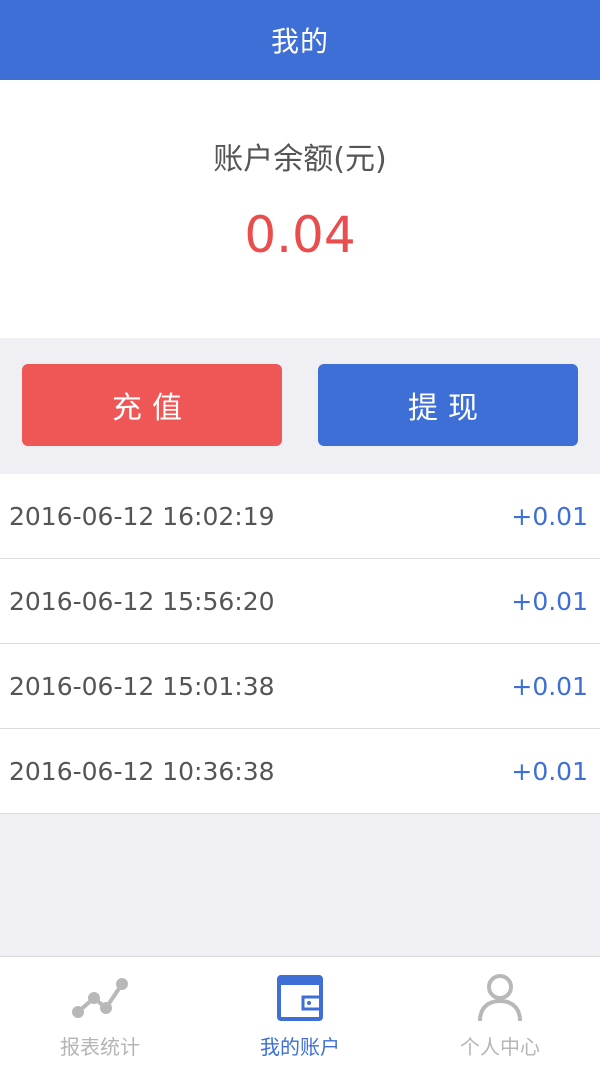 The image size is (600, 1067). Describe the element at coordinates (300, 406) in the screenshot. I see `action-buttons: 充值 提现` at that location.